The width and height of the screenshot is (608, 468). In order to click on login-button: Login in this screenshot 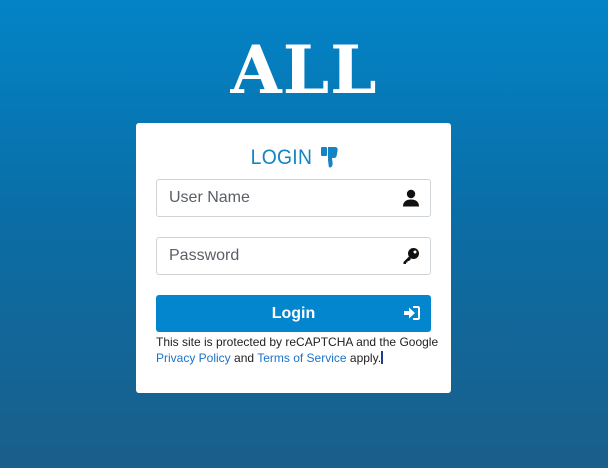, I will do `click(293, 313)`.